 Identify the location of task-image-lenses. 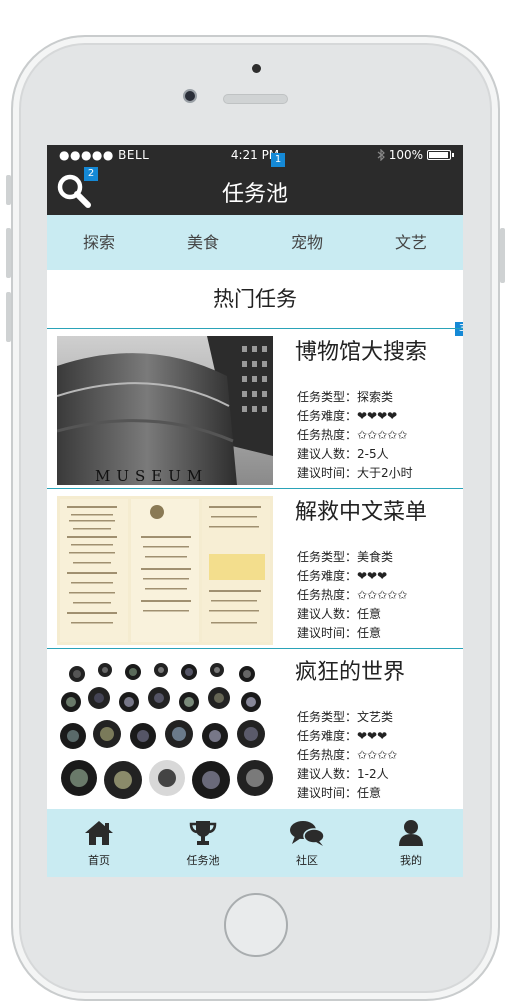
(165, 730).